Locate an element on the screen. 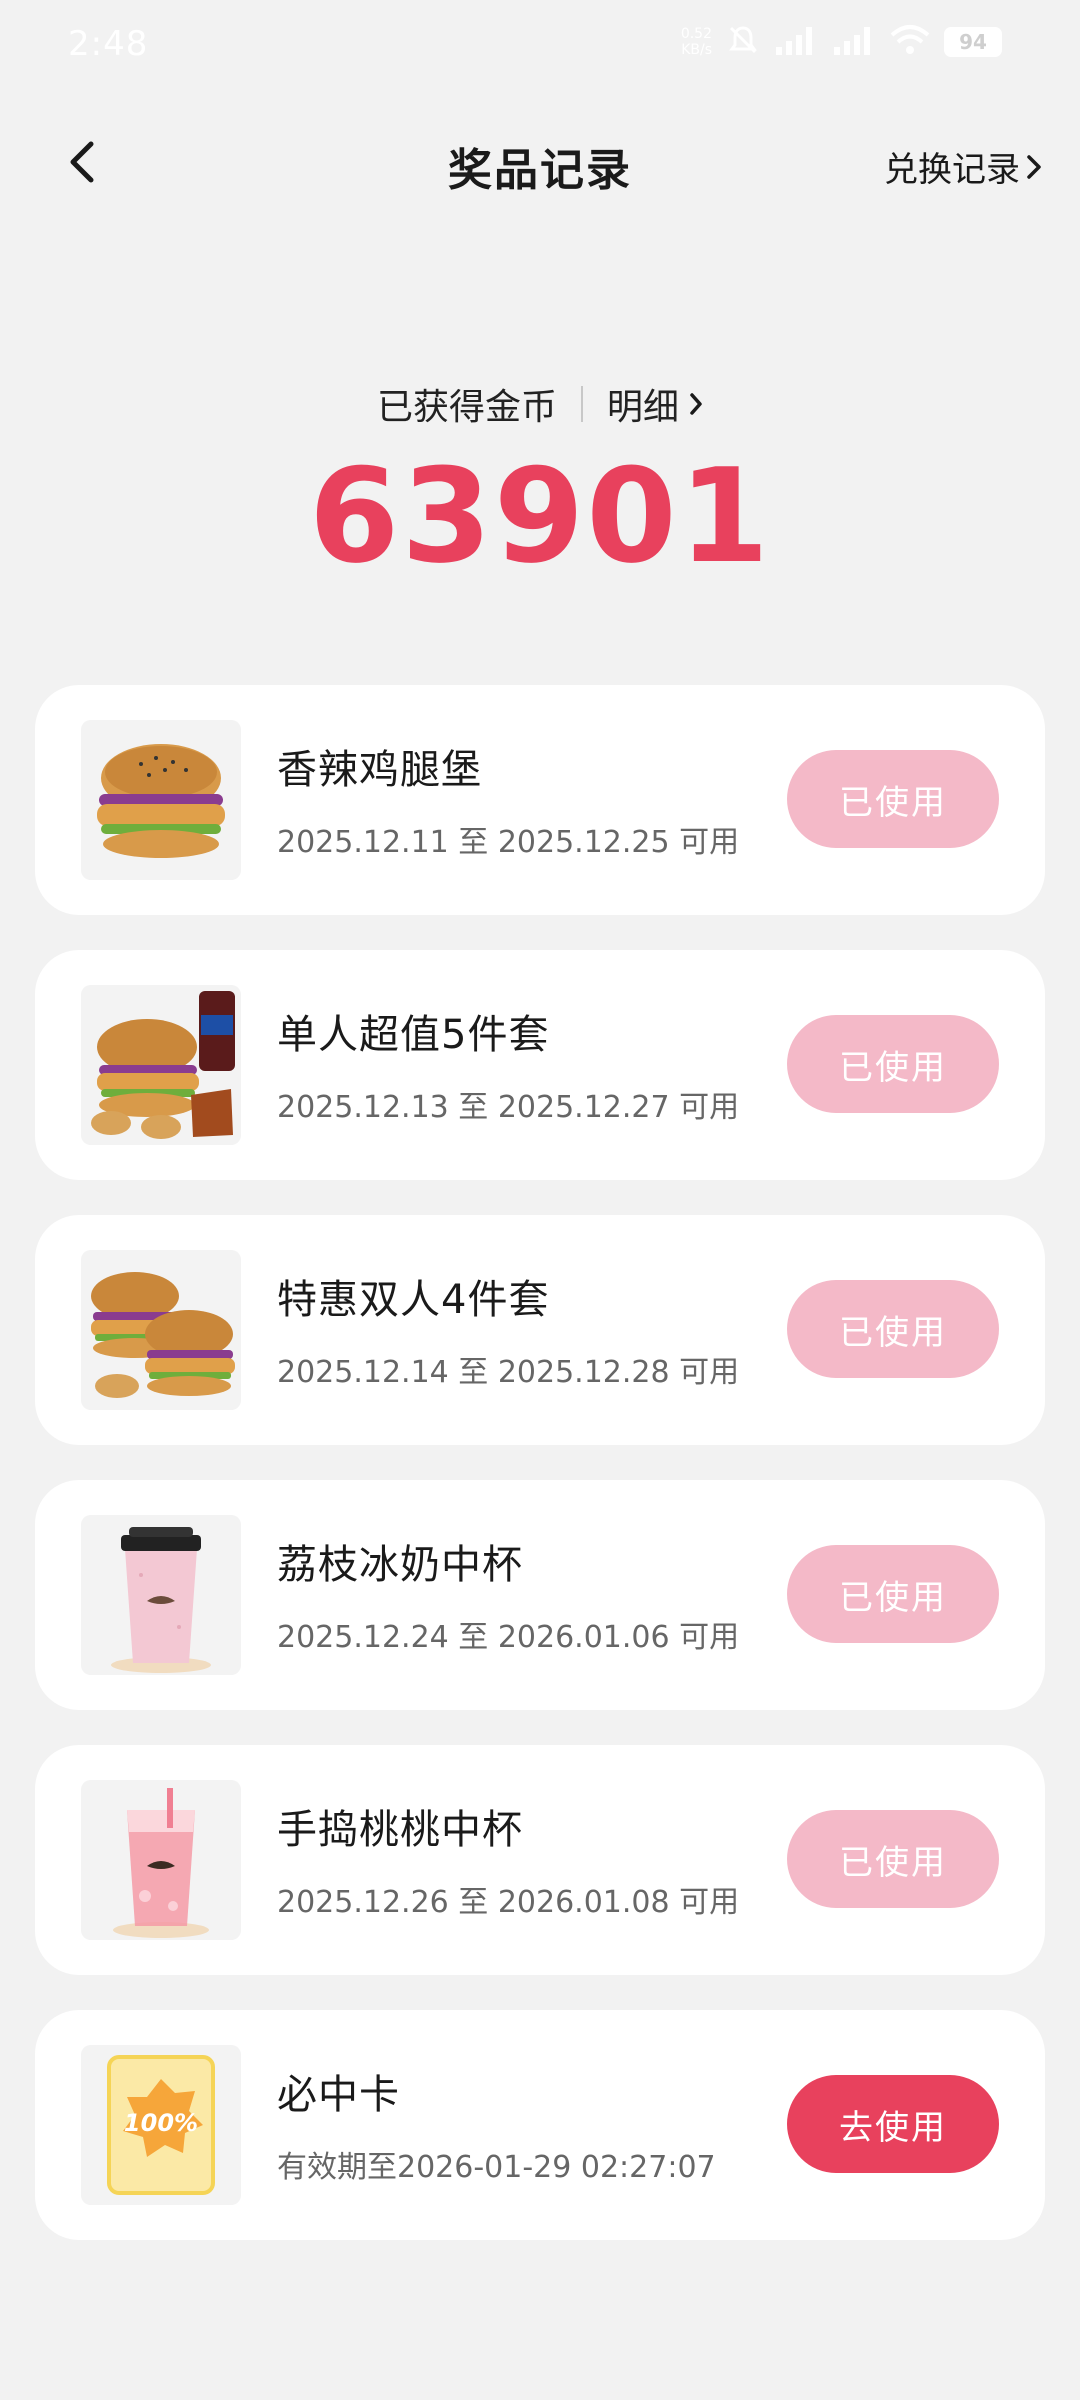 The image size is (1080, 2400). prize-validity: 2025.12.14 至 2025.12.28 可用 is located at coordinates (508, 1372).